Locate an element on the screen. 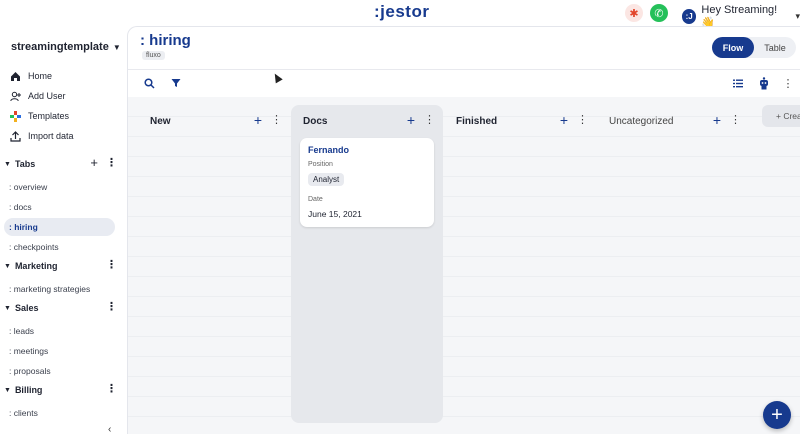 This screenshot has width=800, height=434. sidebar-item-proposals: : proposals is located at coordinates (59, 371).